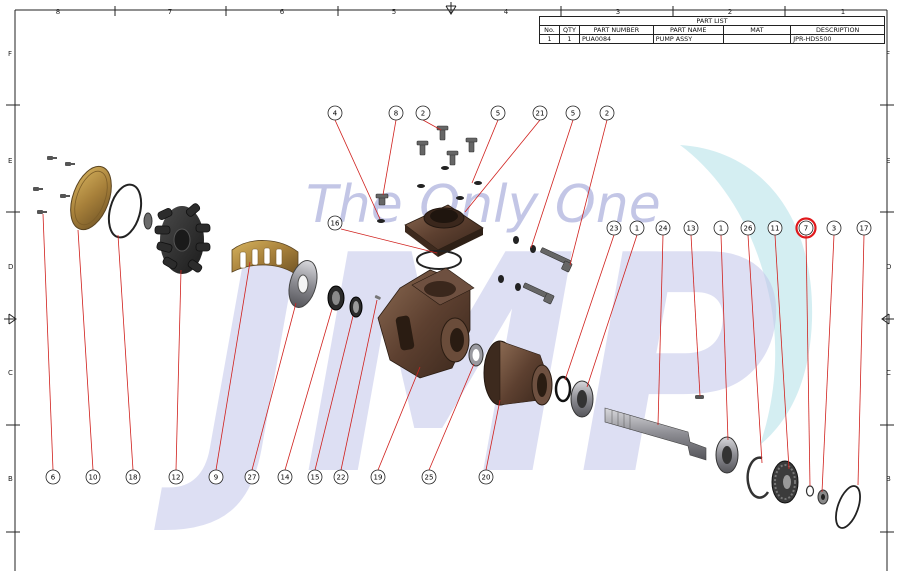  Describe the element at coordinates (582, 399) in the screenshot. I see `ball-bearing-front` at that location.